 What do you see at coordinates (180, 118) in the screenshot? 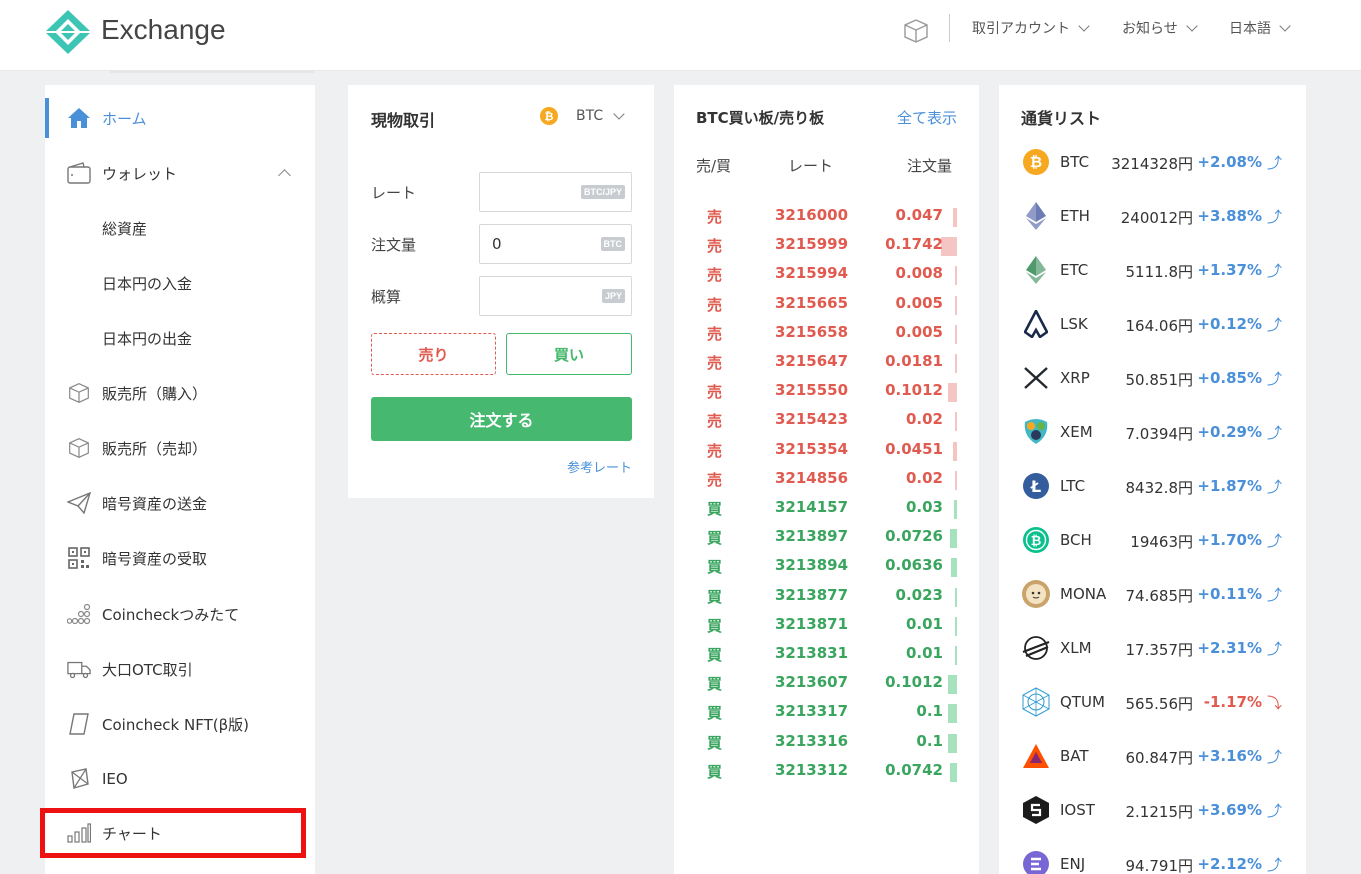
I see `sidebar-item-home: ホーム` at bounding box center [180, 118].